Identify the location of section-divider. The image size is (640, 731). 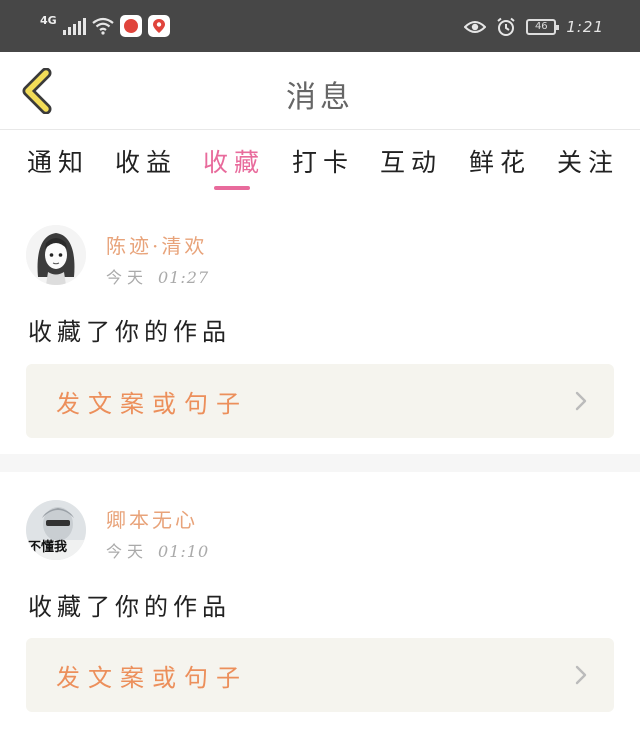
(320, 463).